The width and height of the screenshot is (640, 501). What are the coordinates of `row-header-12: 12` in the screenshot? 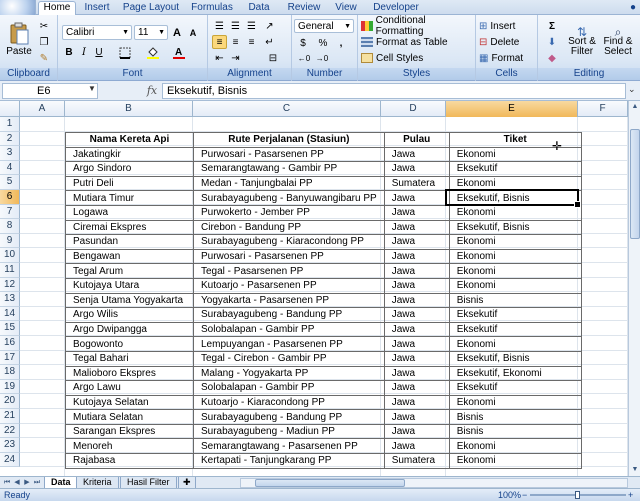 It's located at (10, 285).